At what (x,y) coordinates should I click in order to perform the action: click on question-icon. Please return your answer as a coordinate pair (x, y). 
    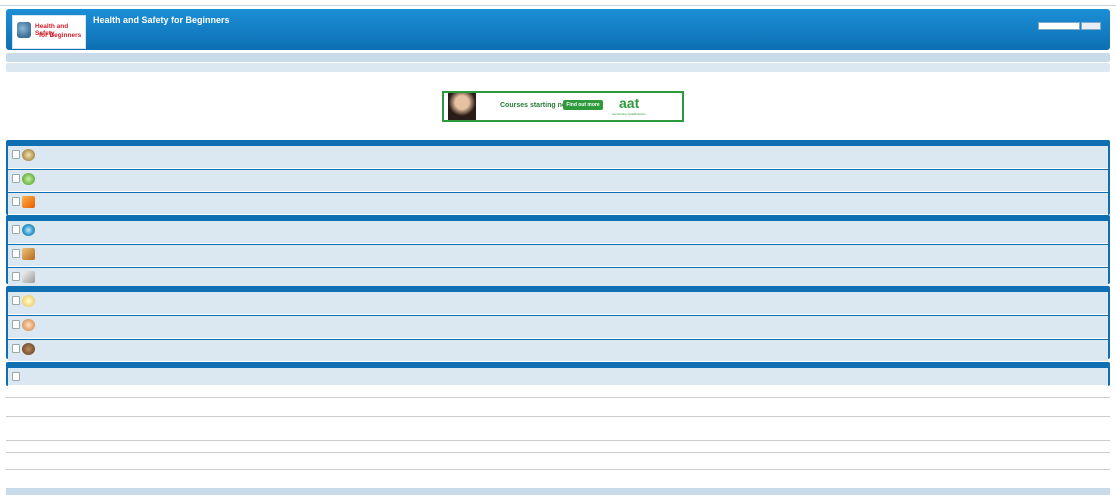
    Looking at the image, I should click on (28, 179).